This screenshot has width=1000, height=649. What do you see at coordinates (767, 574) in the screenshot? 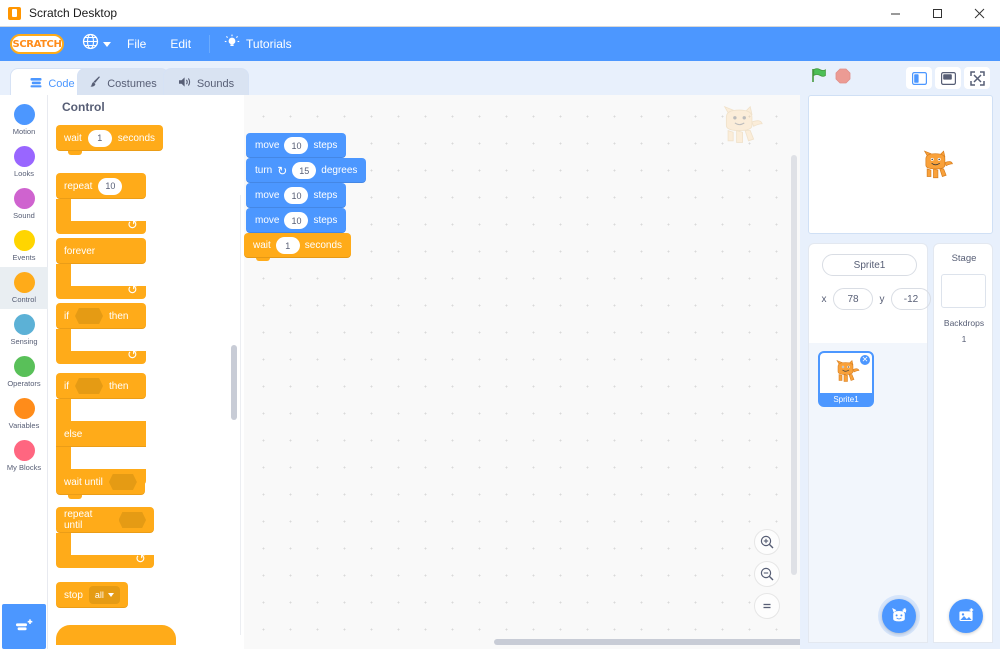
I see `zoom-out-icon` at bounding box center [767, 574].